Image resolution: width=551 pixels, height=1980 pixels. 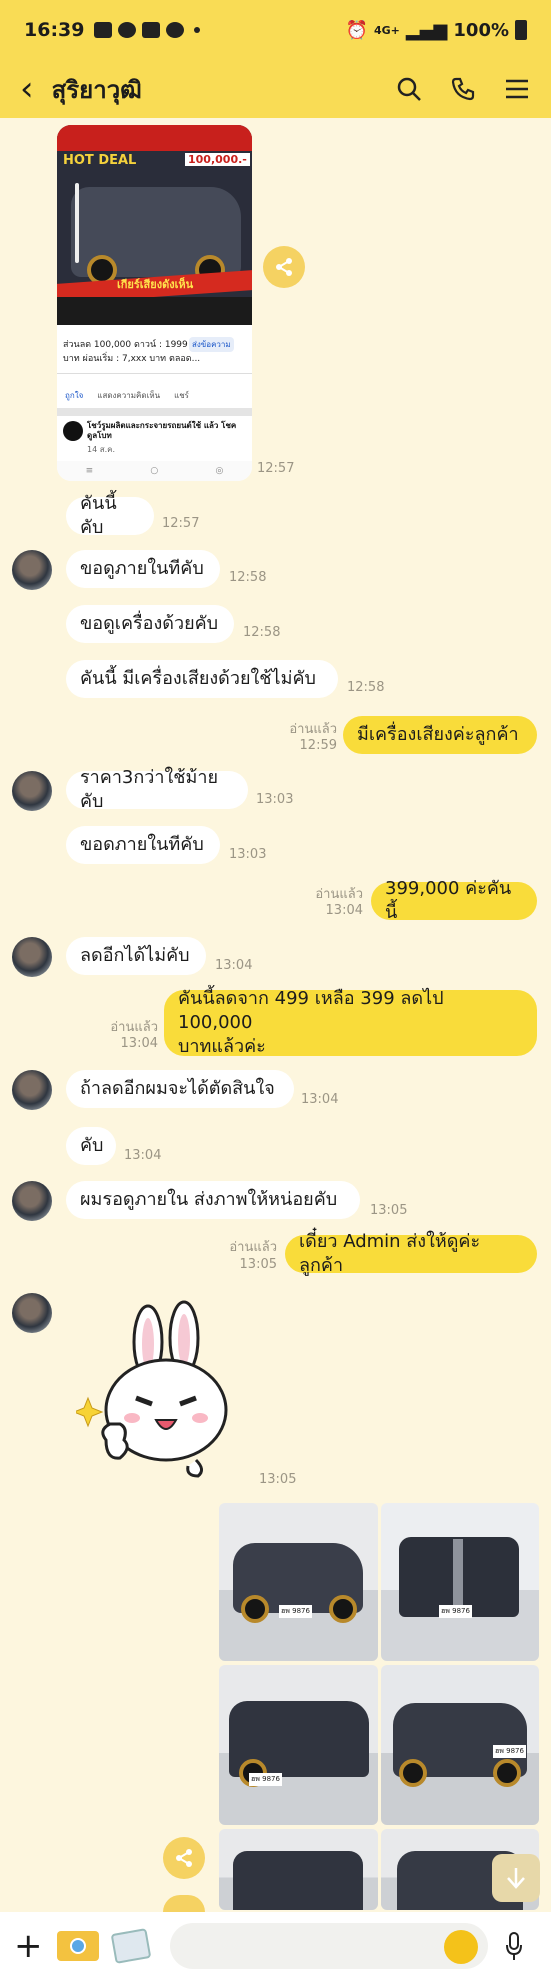 What do you see at coordinates (77, 1946) in the screenshot?
I see `camera-icon` at bounding box center [77, 1946].